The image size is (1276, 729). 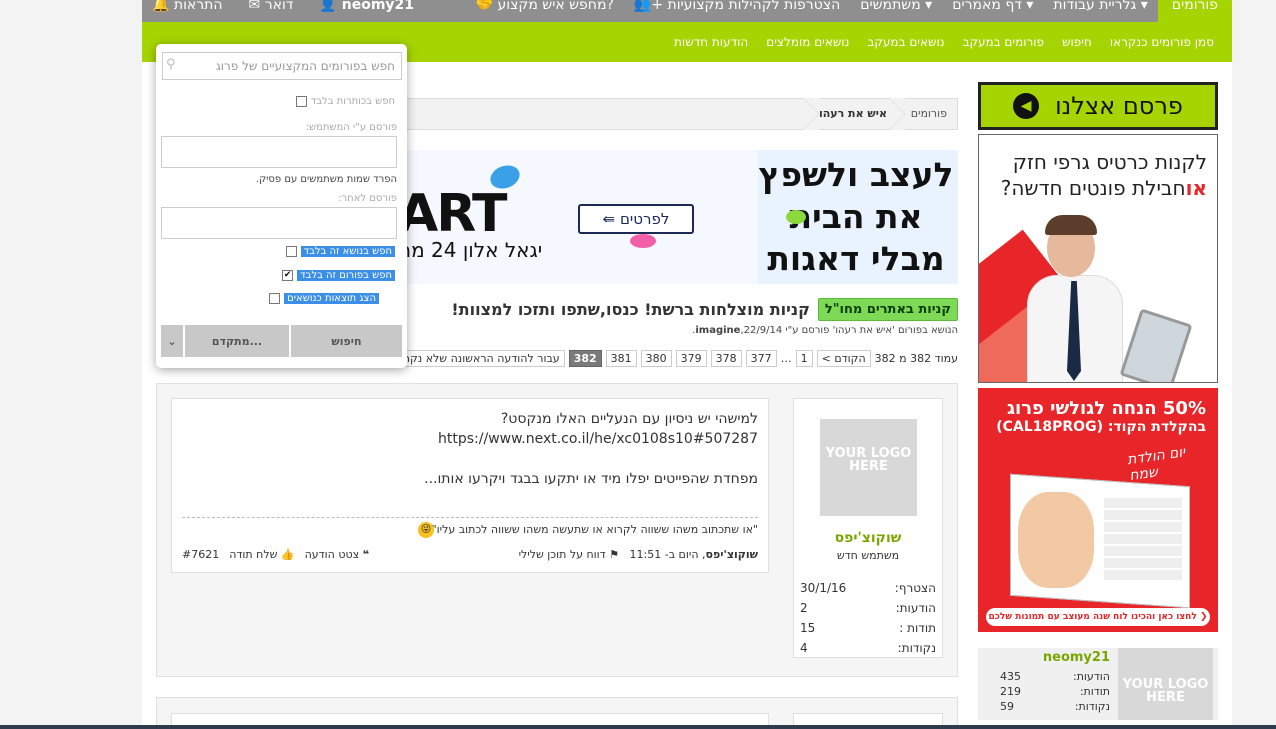 What do you see at coordinates (1077, 42) in the screenshot?
I see `search-link: חיפוש` at bounding box center [1077, 42].